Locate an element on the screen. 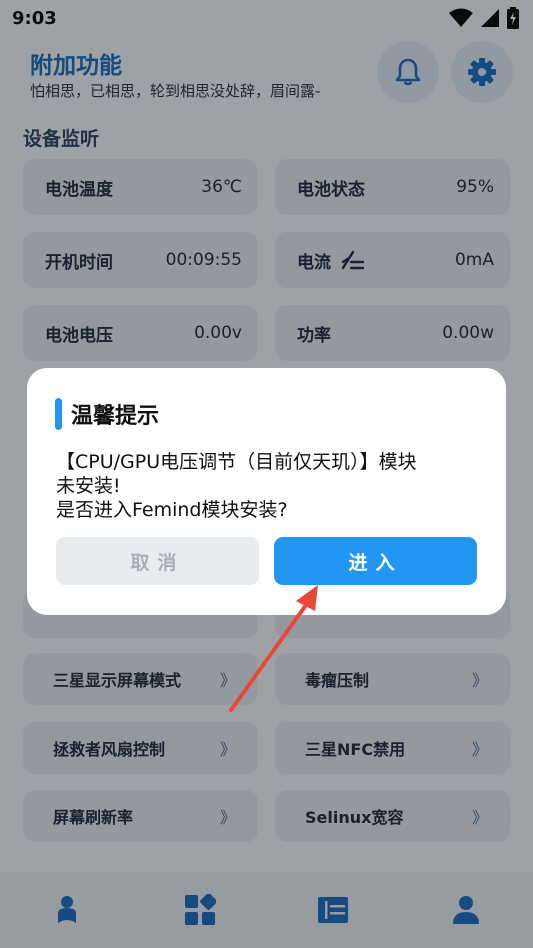  cancel-button: 取消 is located at coordinates (157, 561).